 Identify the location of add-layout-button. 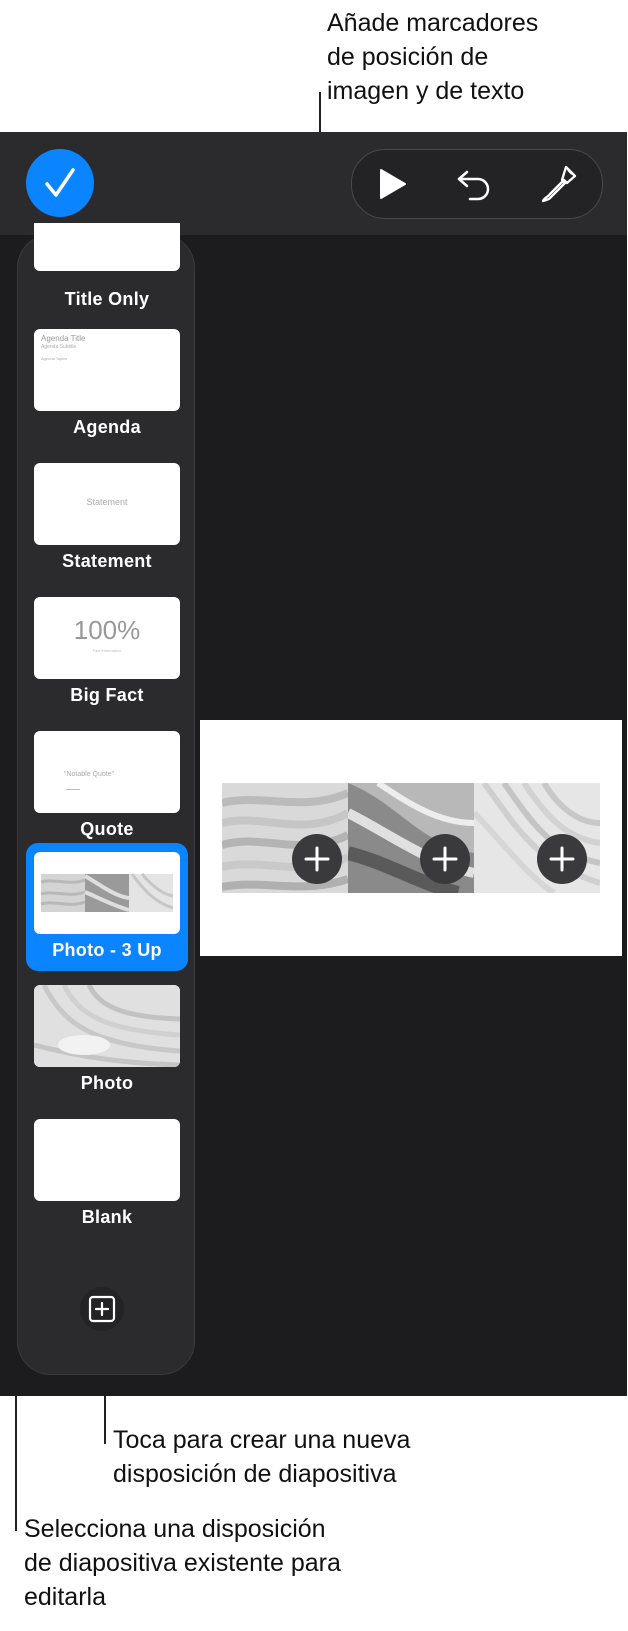
(102, 1309).